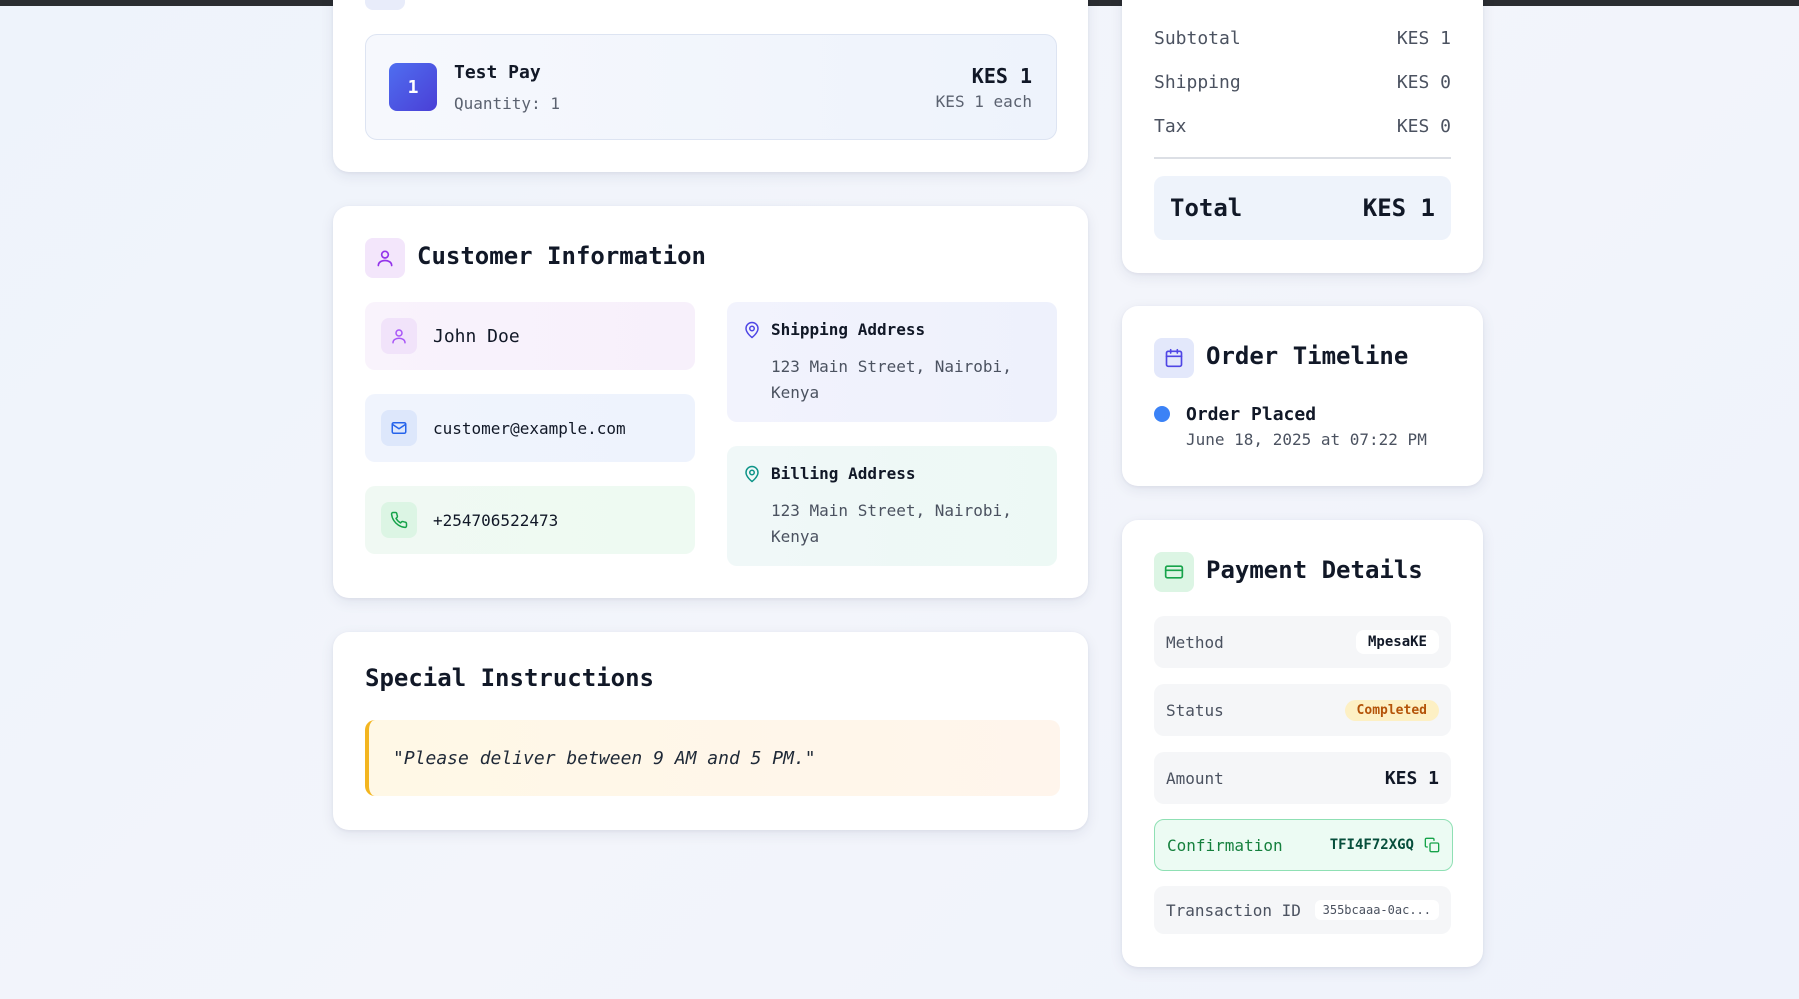 Image resolution: width=1799 pixels, height=999 pixels. Describe the element at coordinates (1302, 158) in the screenshot. I see `summary-divider` at that location.